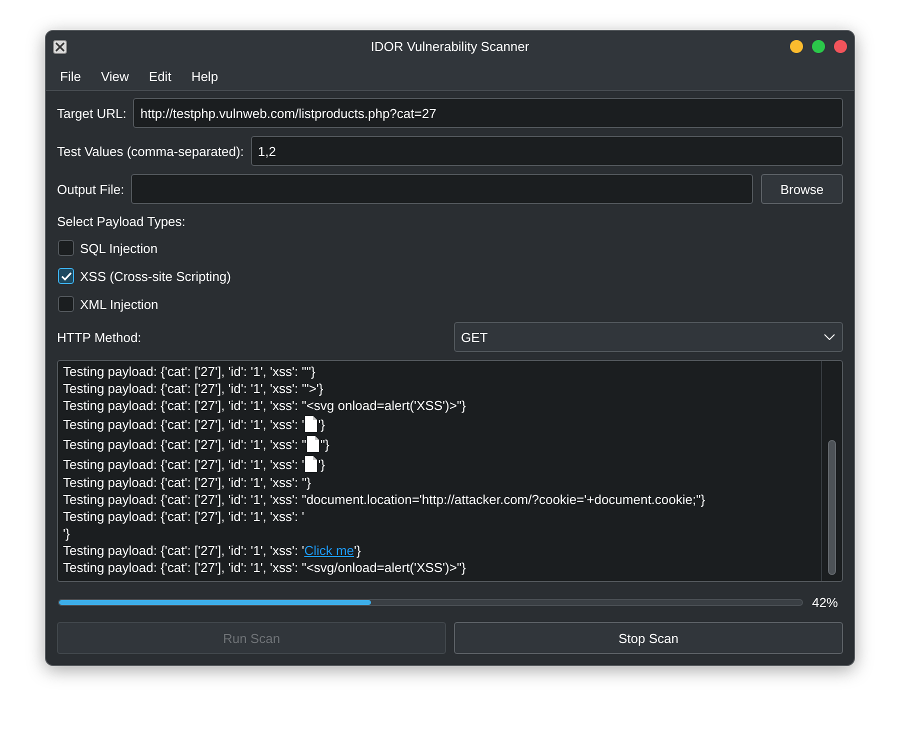 The height and width of the screenshot is (732, 900). What do you see at coordinates (119, 248) in the screenshot?
I see `checkbox-label: SQL Injection` at bounding box center [119, 248].